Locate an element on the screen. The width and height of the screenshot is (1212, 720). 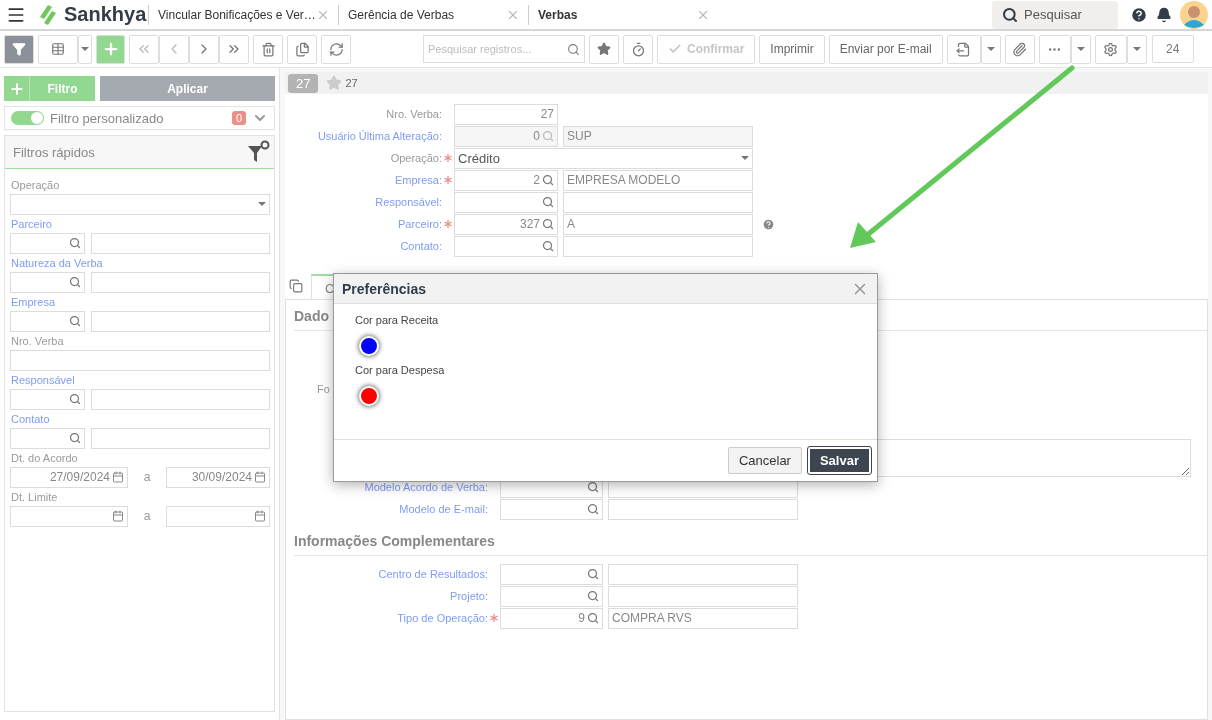
code-field: 327 is located at coordinates (506, 224).